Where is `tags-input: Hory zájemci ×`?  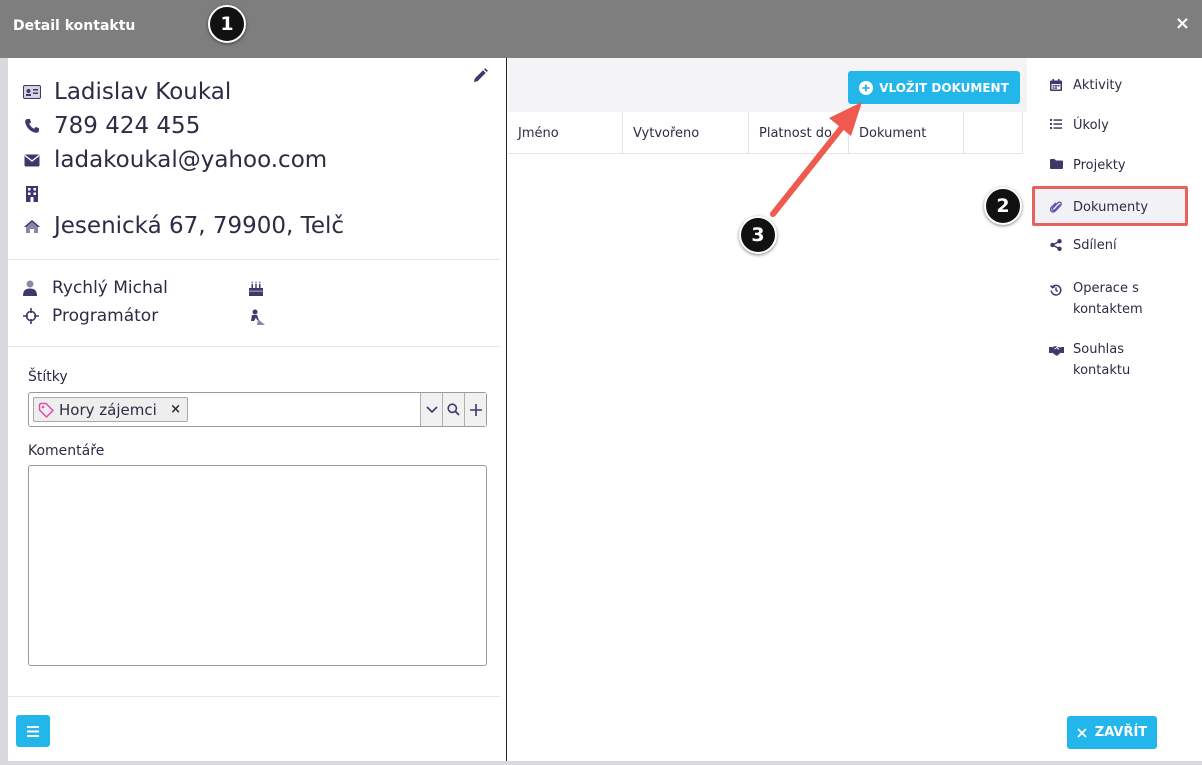
tags-input: Hory zájemci × is located at coordinates (257, 409).